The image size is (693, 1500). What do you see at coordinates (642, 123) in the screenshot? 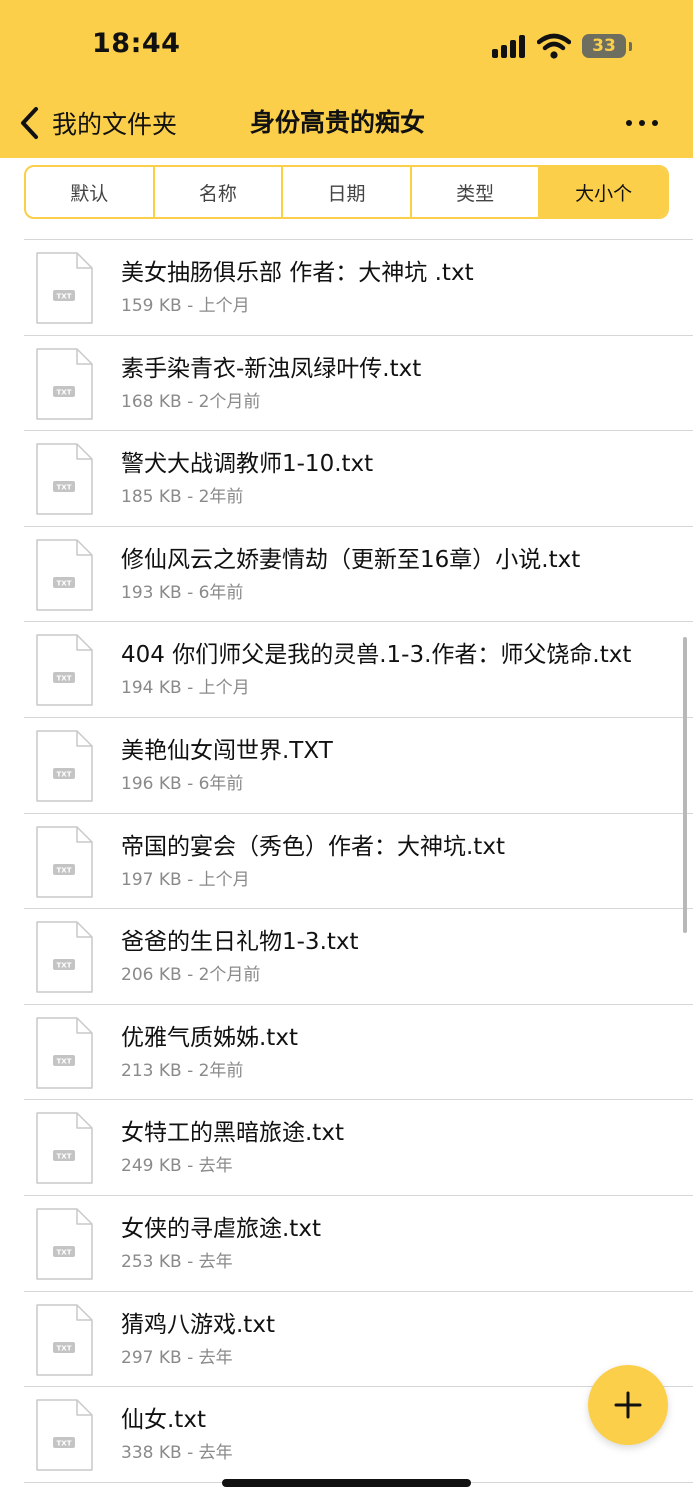
I see `more-options-icon` at bounding box center [642, 123].